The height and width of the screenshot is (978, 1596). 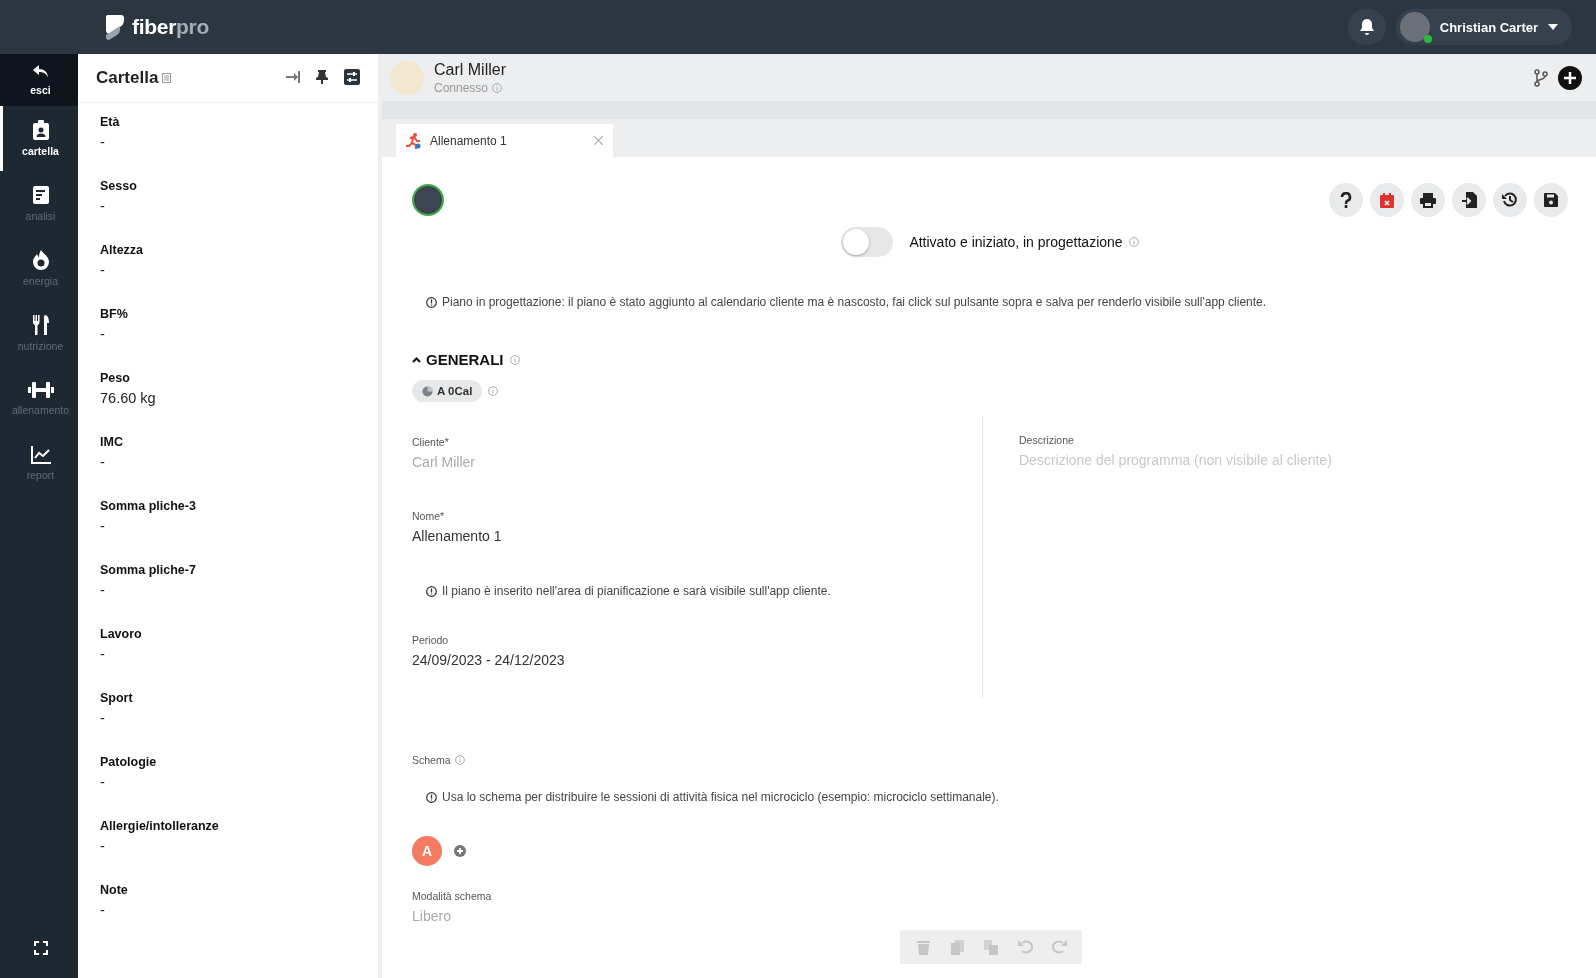 What do you see at coordinates (119, 186) in the screenshot?
I see `field-label: Sesso` at bounding box center [119, 186].